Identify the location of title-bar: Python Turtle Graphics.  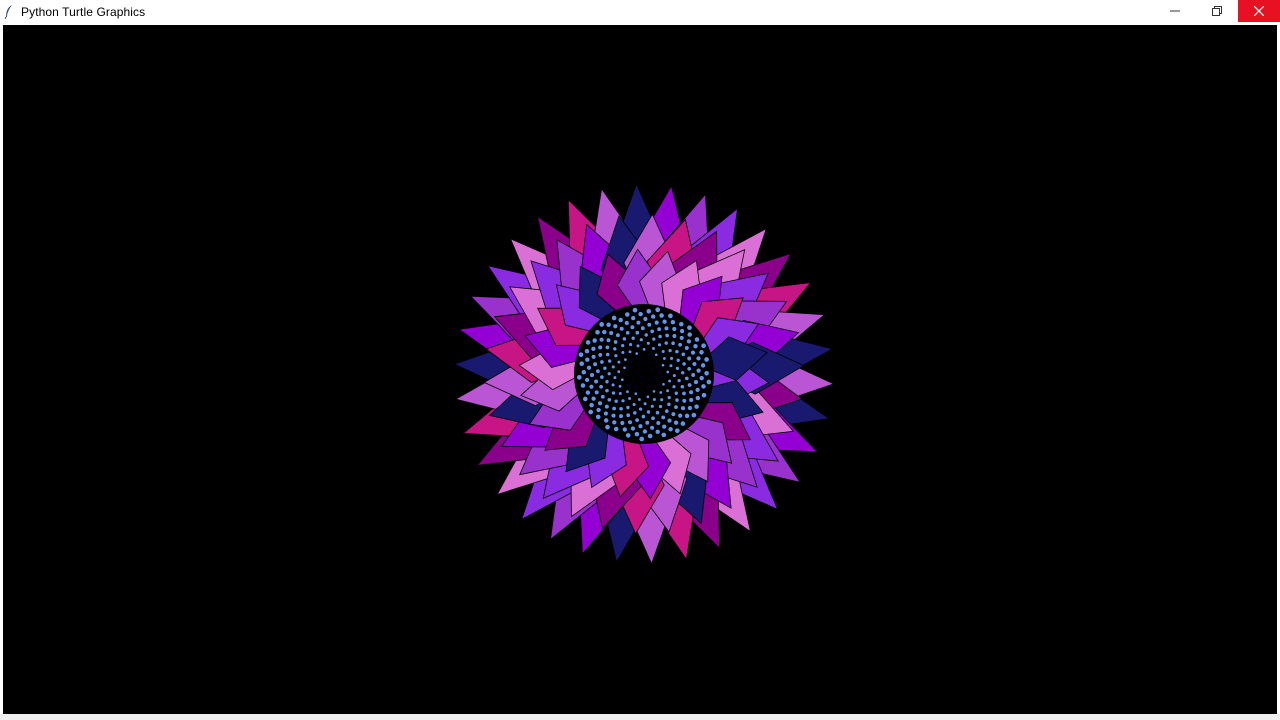
(640, 12).